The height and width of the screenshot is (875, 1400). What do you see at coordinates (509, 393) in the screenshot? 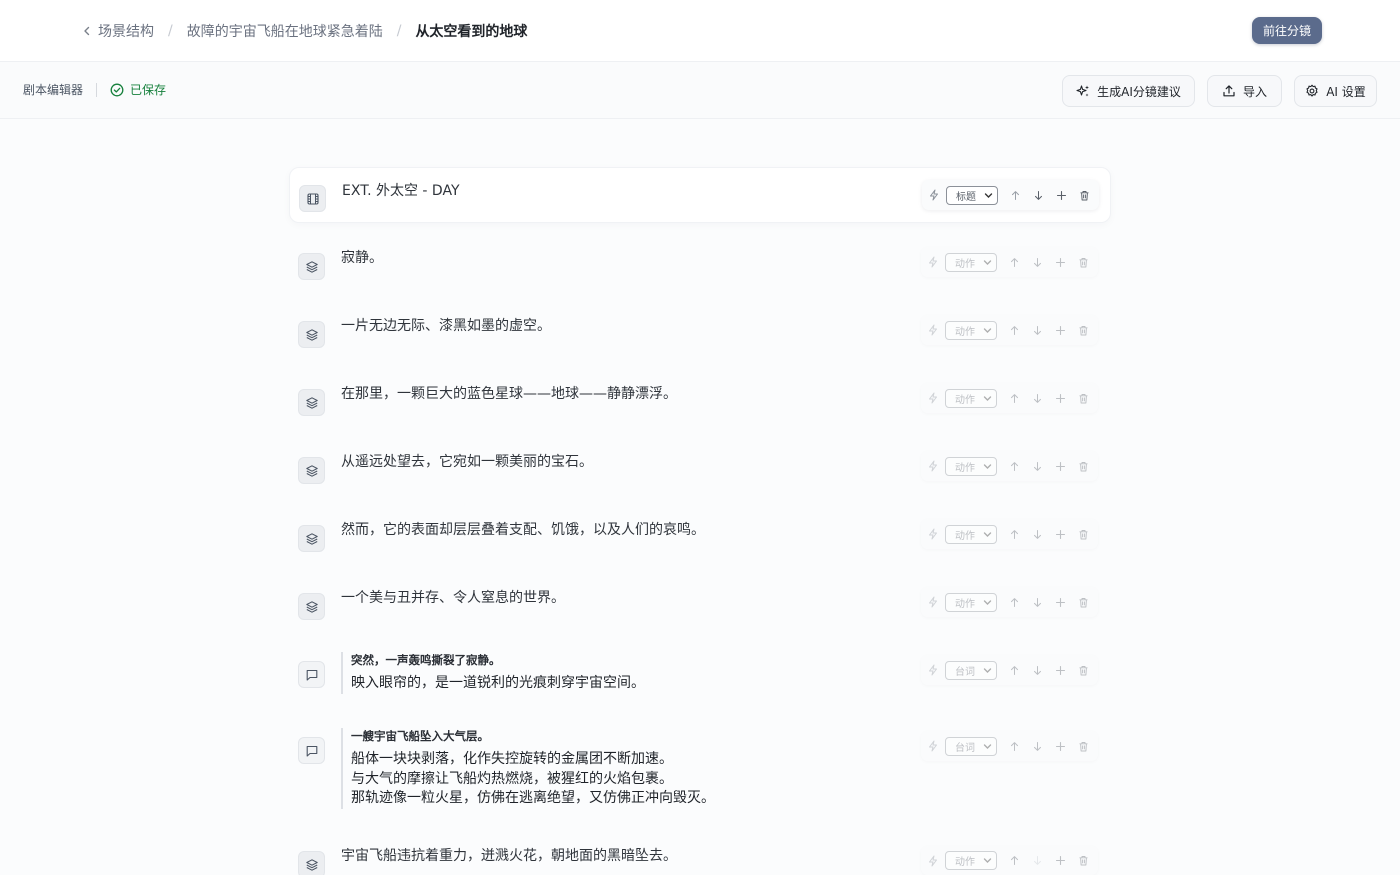
I see `row-text: 在那里，一颗巨大的蓝色星球——地球——静静漂浮。` at bounding box center [509, 393].